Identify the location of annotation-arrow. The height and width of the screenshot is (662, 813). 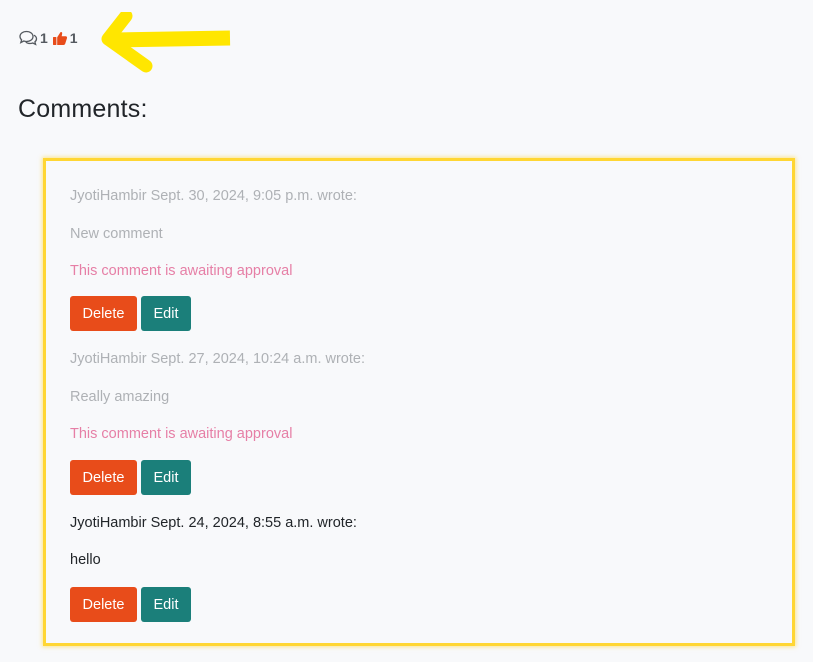
(166, 42).